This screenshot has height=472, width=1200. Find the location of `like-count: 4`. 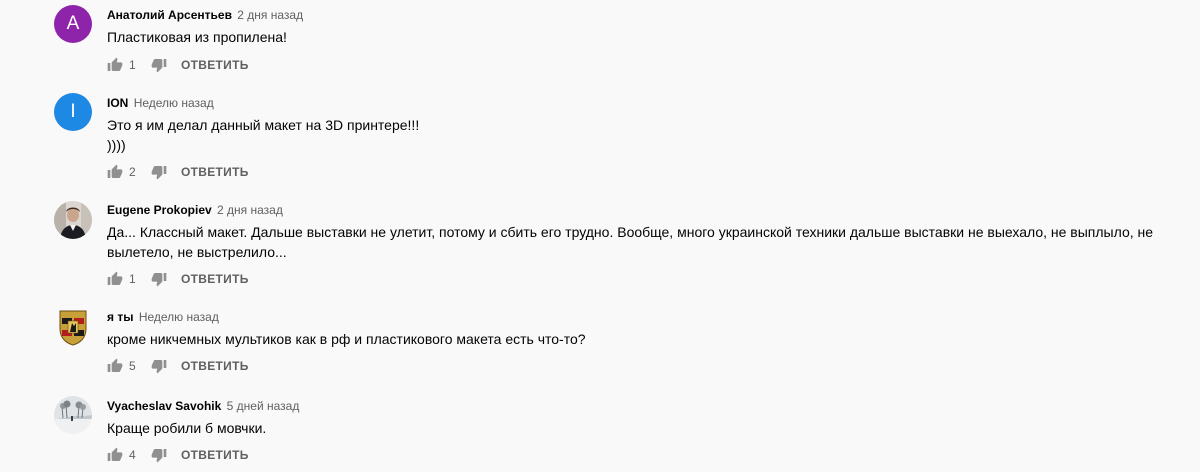

like-count: 4 is located at coordinates (132, 455).